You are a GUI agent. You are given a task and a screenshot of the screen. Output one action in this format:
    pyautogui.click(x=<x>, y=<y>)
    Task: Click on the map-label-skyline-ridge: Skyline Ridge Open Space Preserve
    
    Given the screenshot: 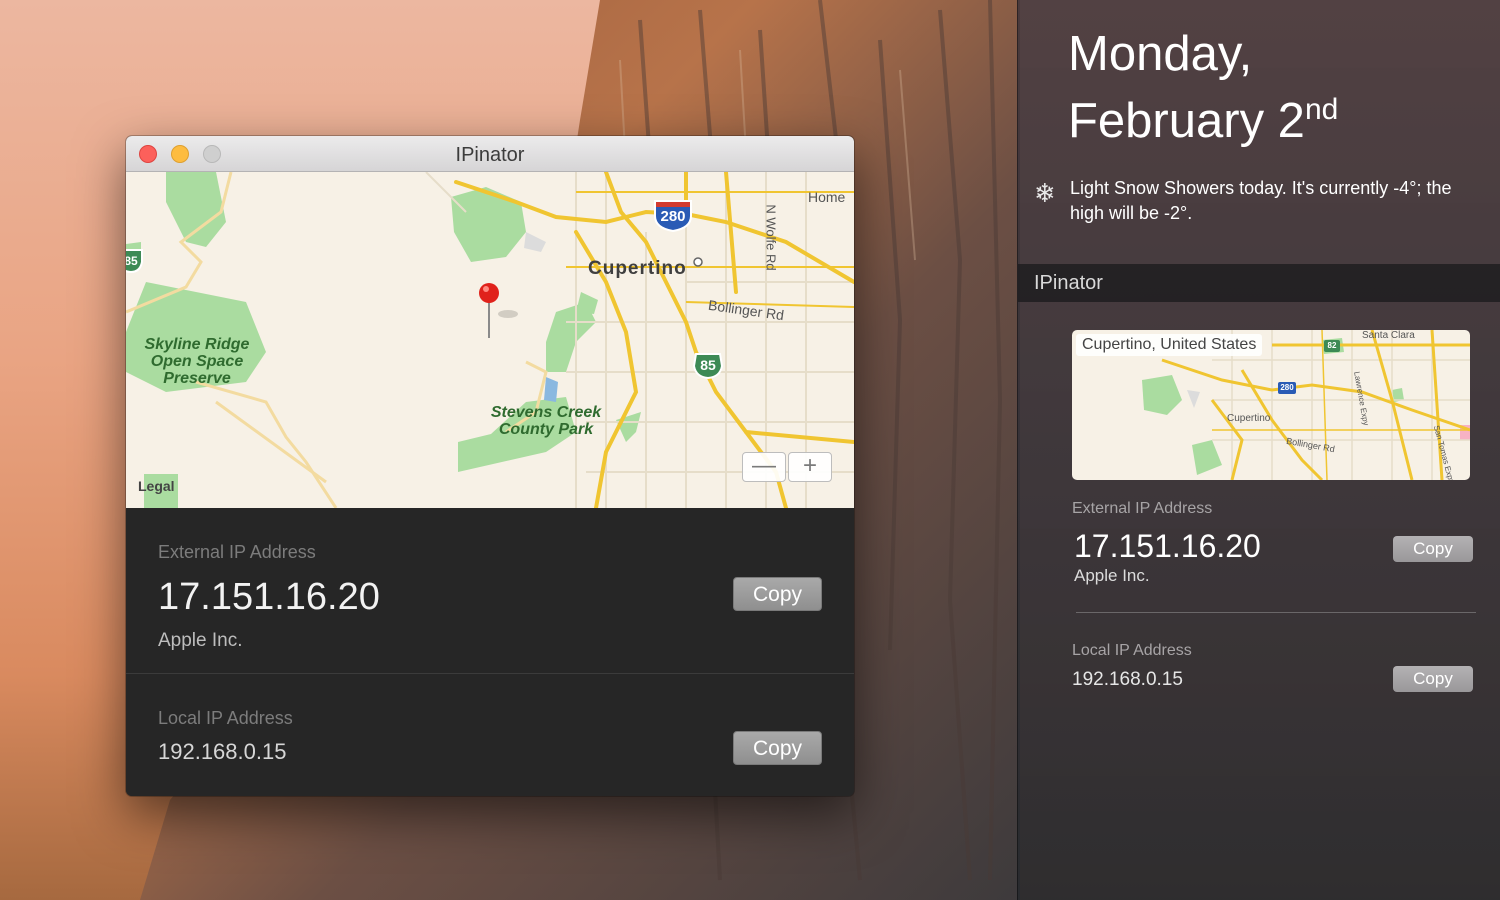 What is the action you would take?
    pyautogui.click(x=199, y=361)
    